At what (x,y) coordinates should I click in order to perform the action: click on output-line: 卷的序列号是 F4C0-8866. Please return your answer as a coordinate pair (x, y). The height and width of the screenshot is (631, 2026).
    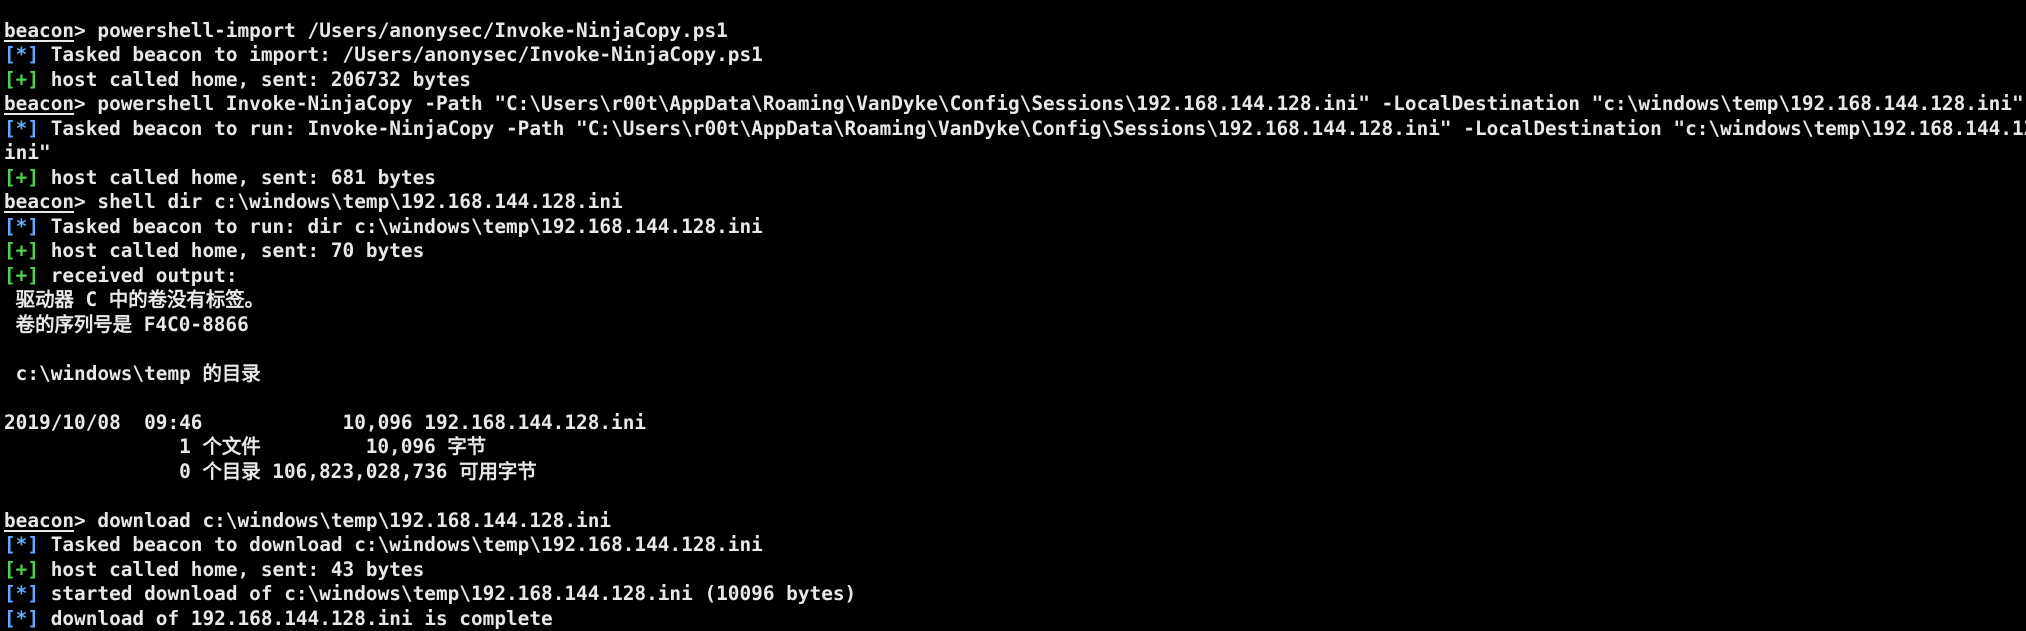
    Looking at the image, I should click on (1015, 325).